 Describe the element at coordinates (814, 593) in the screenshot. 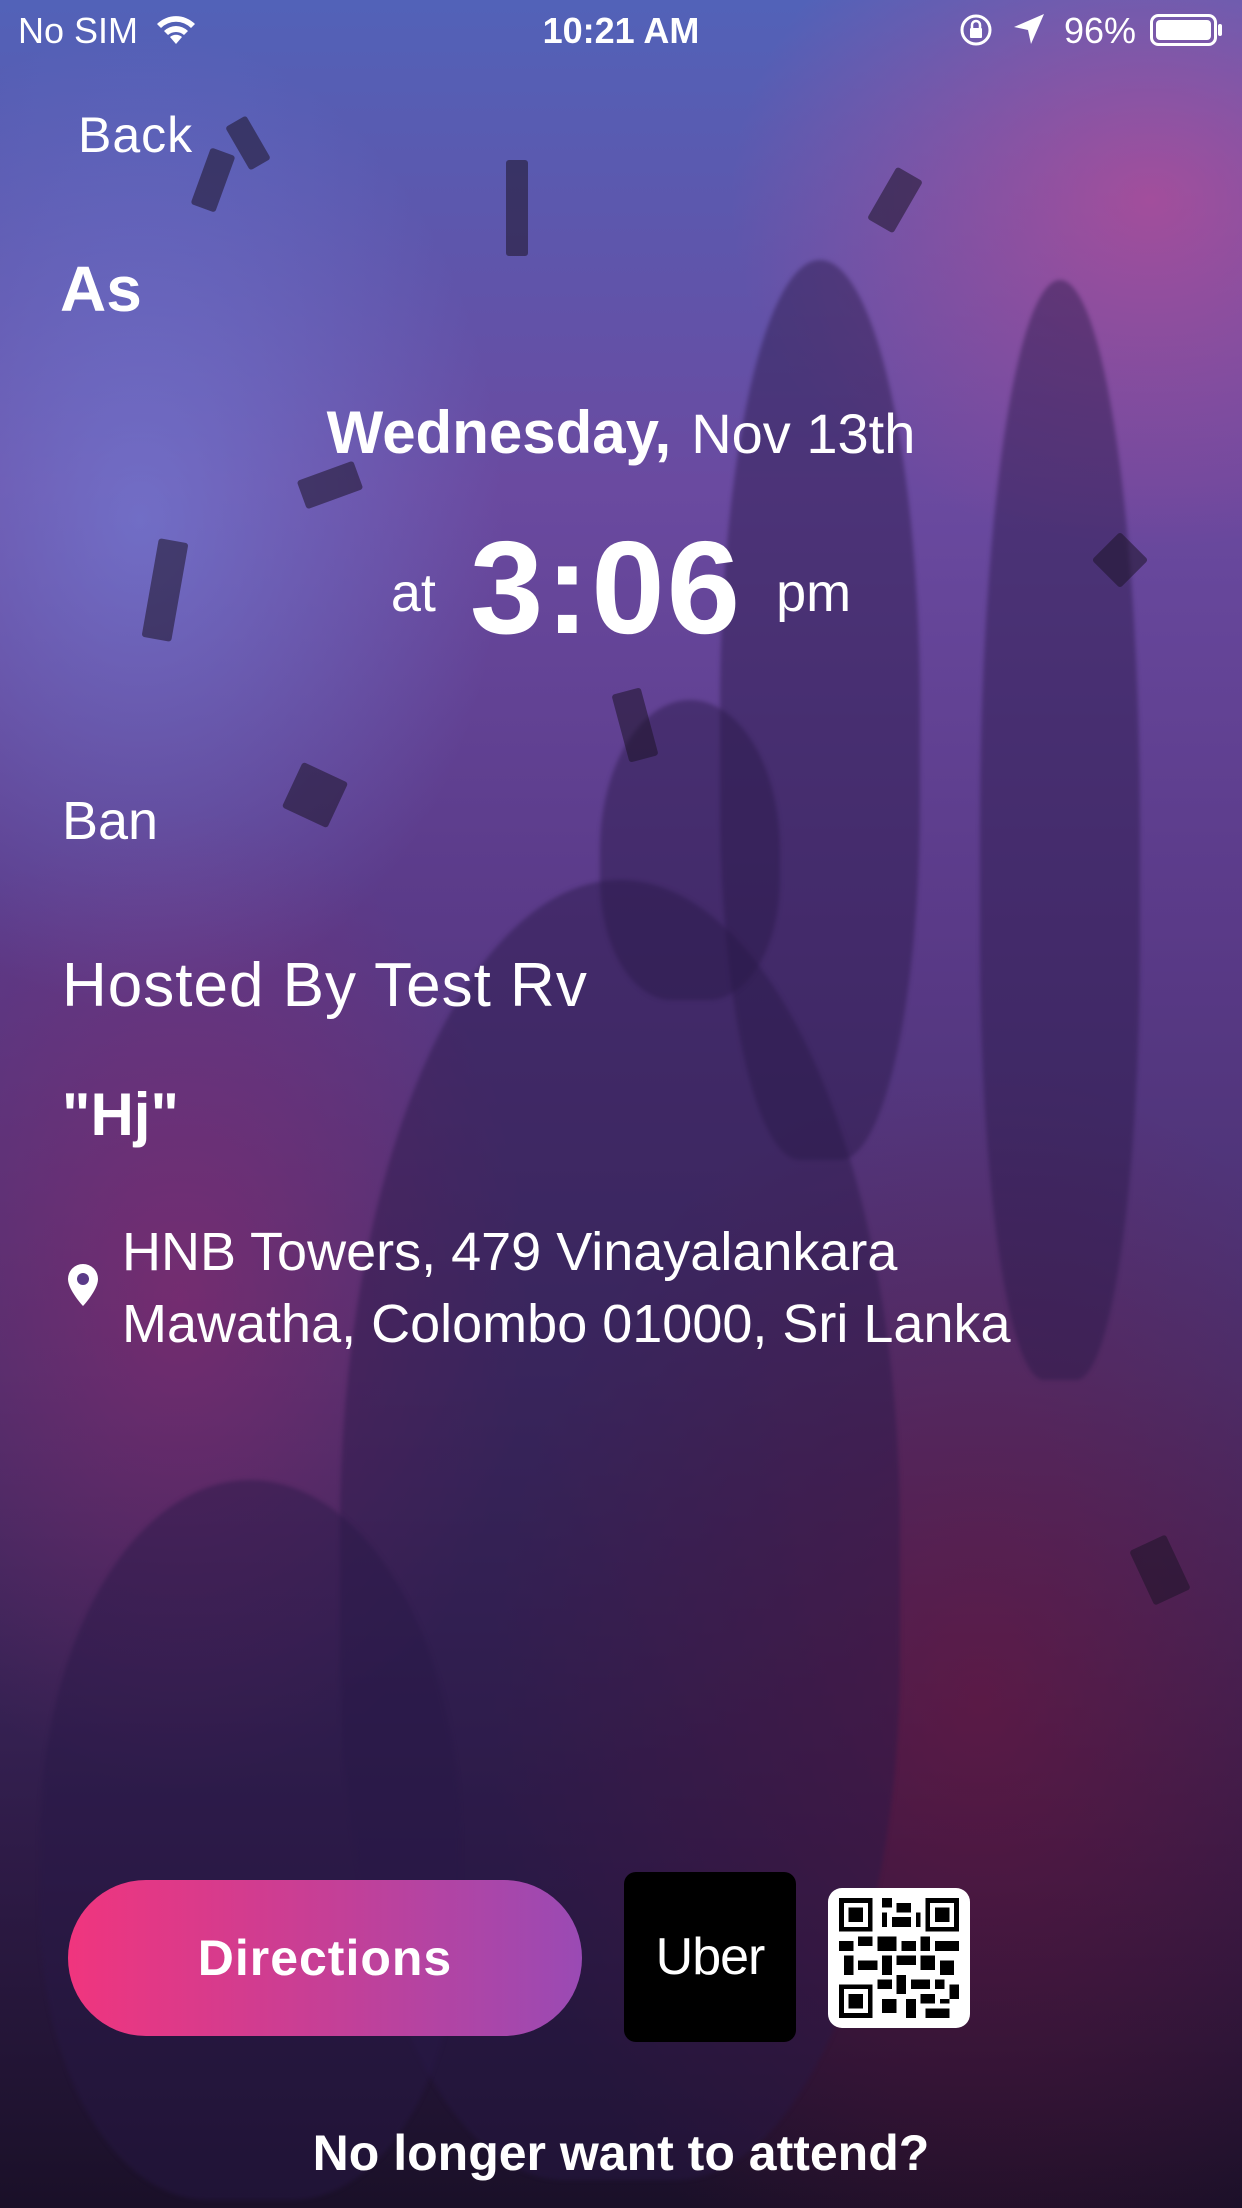

I see `time-suffix: pm` at that location.